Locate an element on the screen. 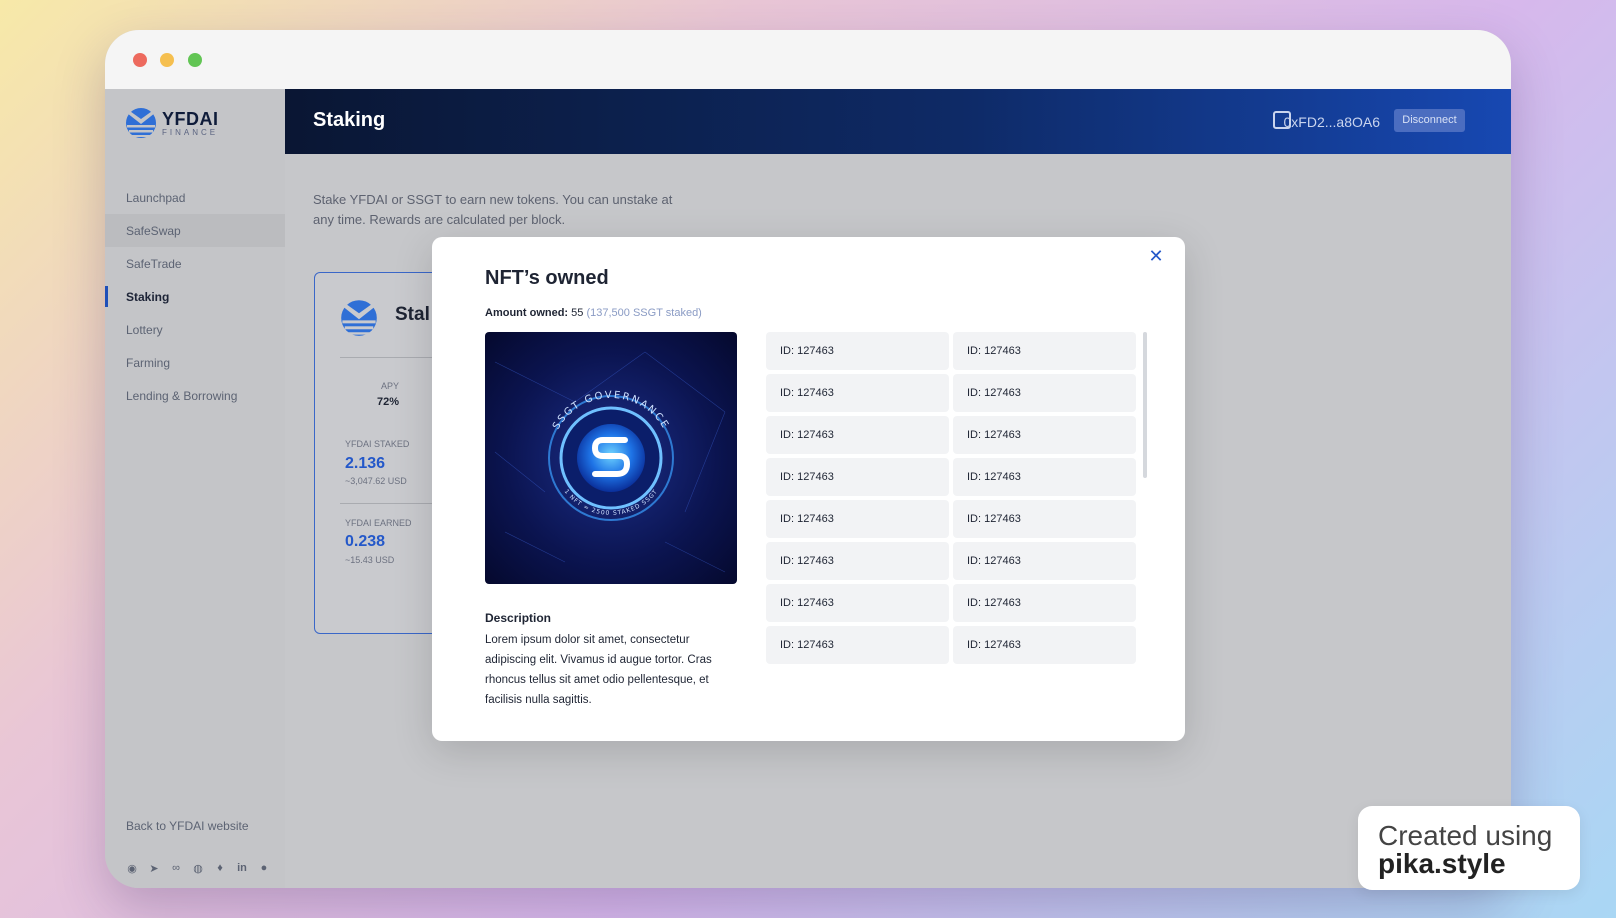 This screenshot has width=1616, height=918. amount-label: Amount owned: is located at coordinates (527, 313).